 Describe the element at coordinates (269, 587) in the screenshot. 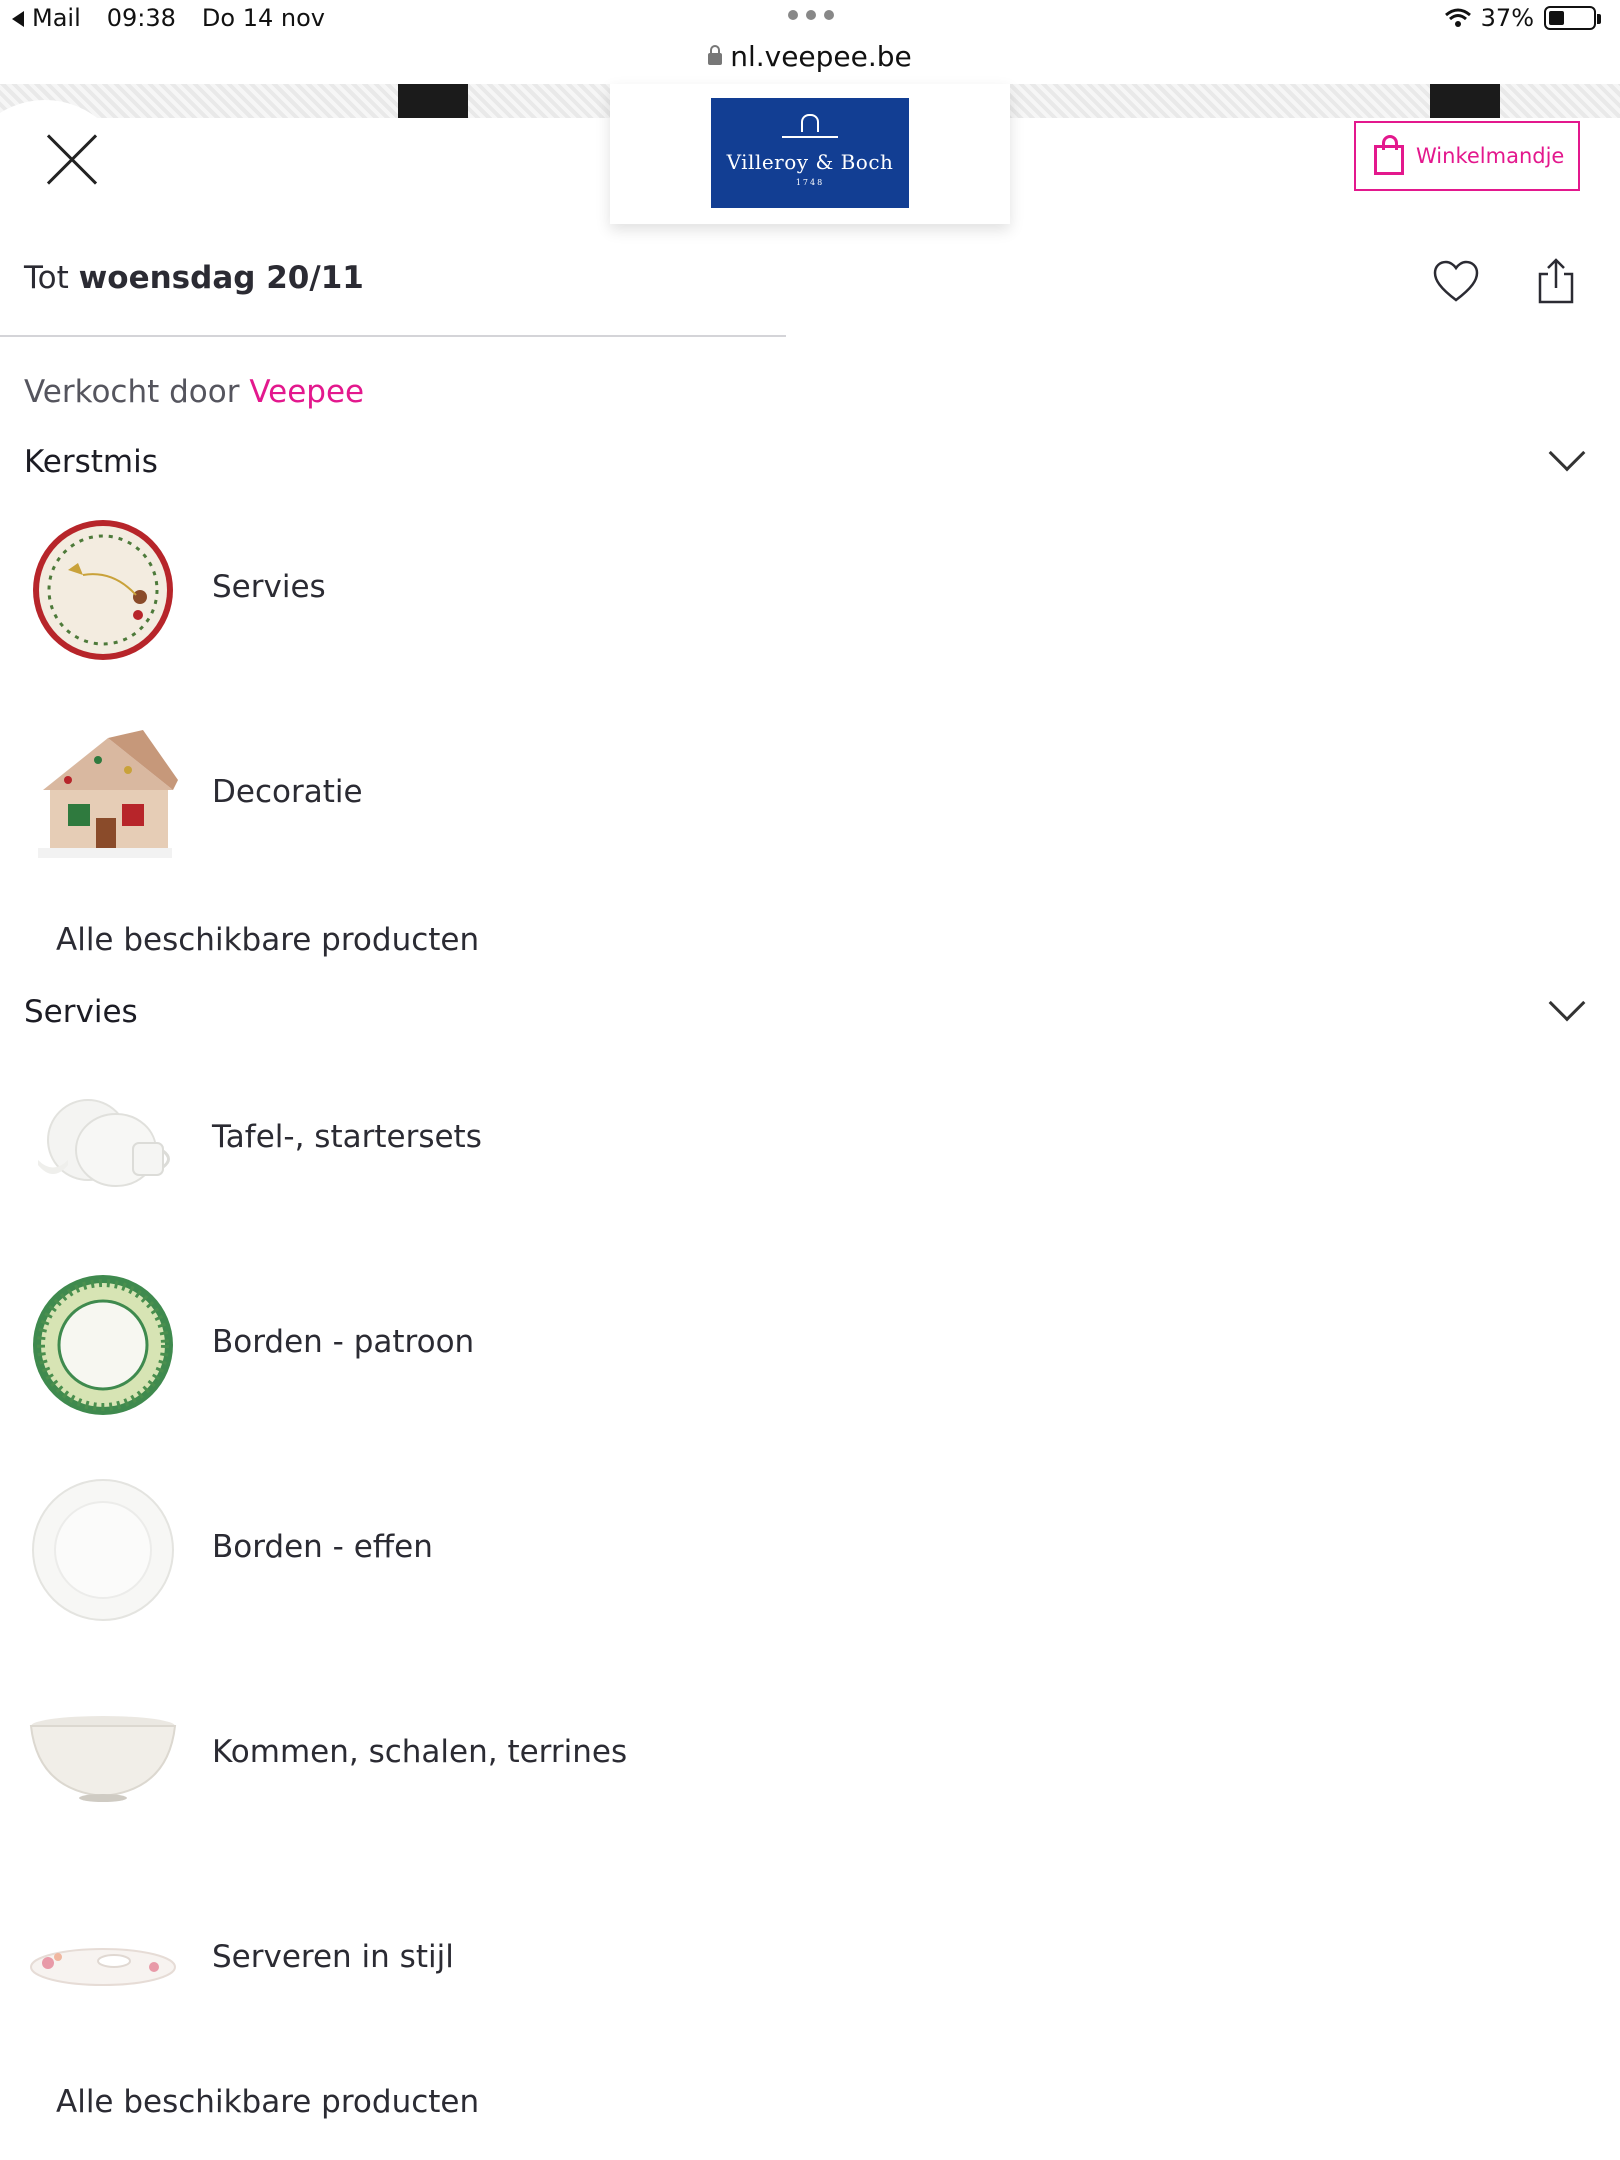

I see `item-label: Servies` at that location.